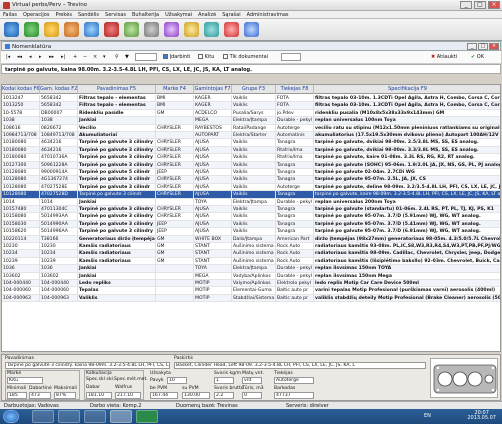 Image resolution: width=502 pixels, height=424 pixels. Describe the element at coordinates (206, 57) in the screenshot. I see `checkbox-kitu: Kitu` at that location.